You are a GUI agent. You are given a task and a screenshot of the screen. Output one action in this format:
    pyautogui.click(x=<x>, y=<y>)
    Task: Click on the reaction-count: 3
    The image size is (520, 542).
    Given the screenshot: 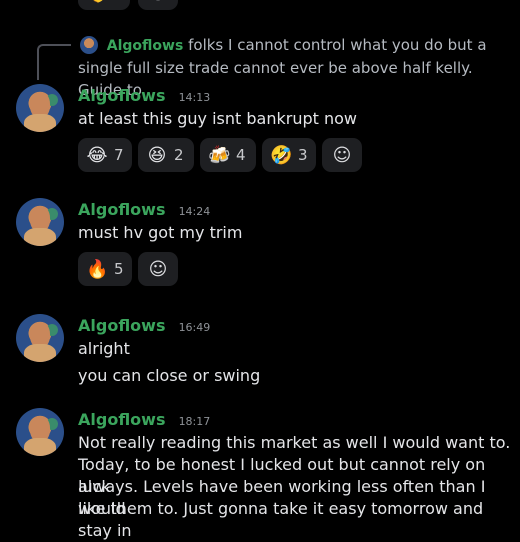 What is the action you would take?
    pyautogui.click(x=303, y=155)
    